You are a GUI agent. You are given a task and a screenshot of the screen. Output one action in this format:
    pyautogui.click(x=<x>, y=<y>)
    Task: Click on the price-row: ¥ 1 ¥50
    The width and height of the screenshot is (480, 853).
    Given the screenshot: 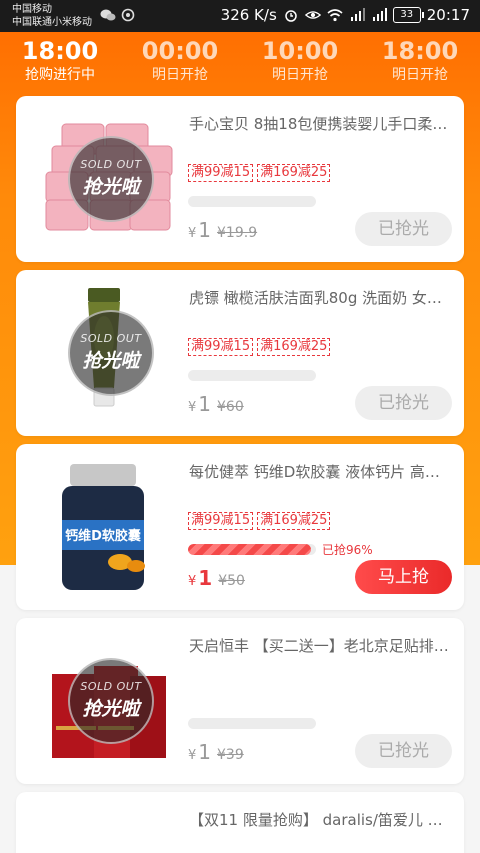 What is the action you would take?
    pyautogui.click(x=216, y=578)
    